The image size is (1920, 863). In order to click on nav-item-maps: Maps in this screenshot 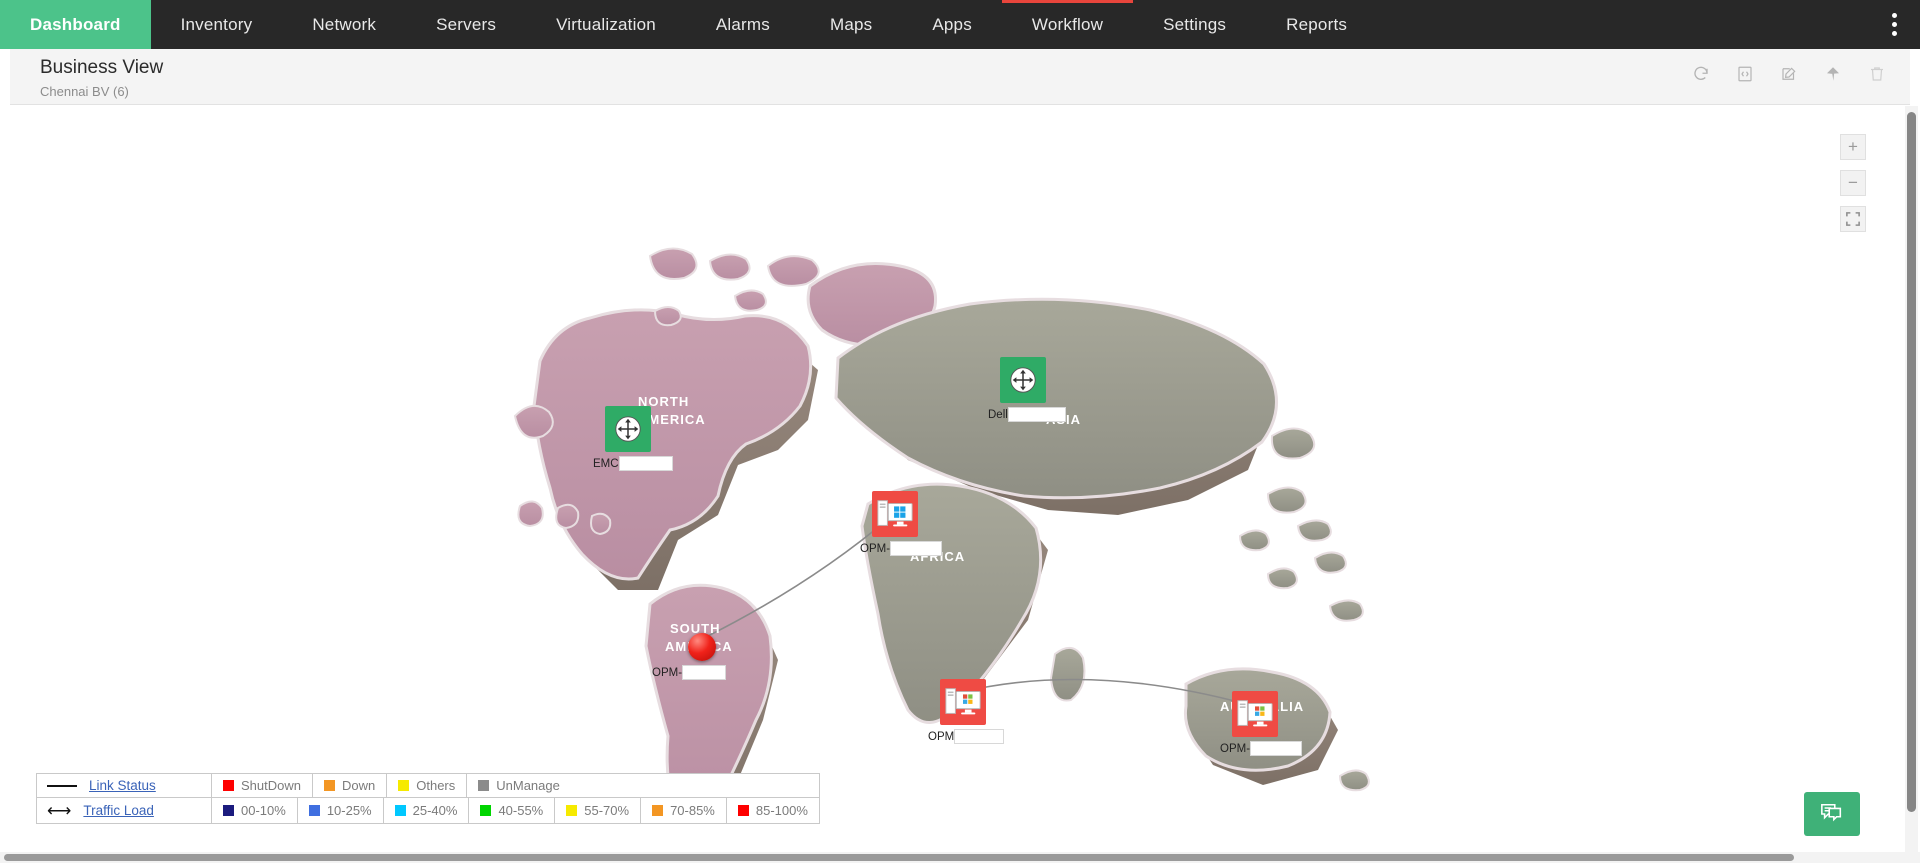, I will do `click(851, 24)`.